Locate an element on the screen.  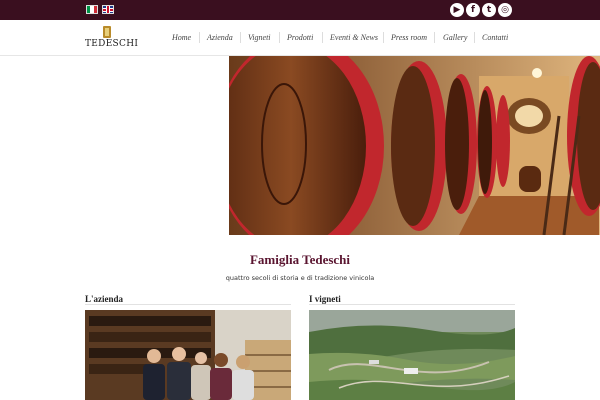
section-title-vigneti: I vigneti is located at coordinates (325, 299).